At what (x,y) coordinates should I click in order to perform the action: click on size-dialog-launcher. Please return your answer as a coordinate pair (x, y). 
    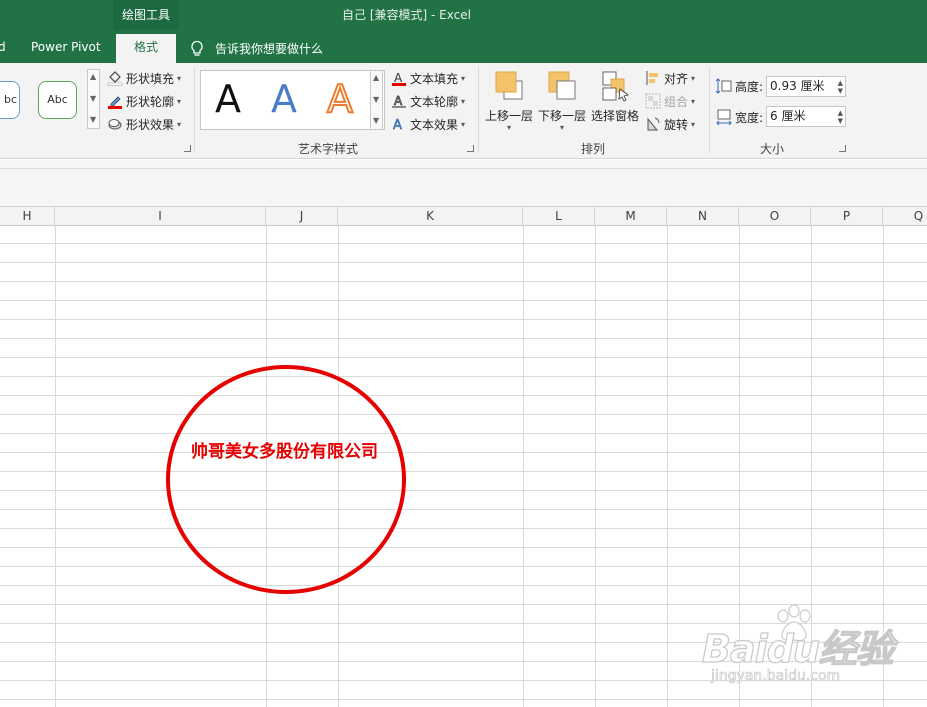
    Looking at the image, I should click on (842, 148).